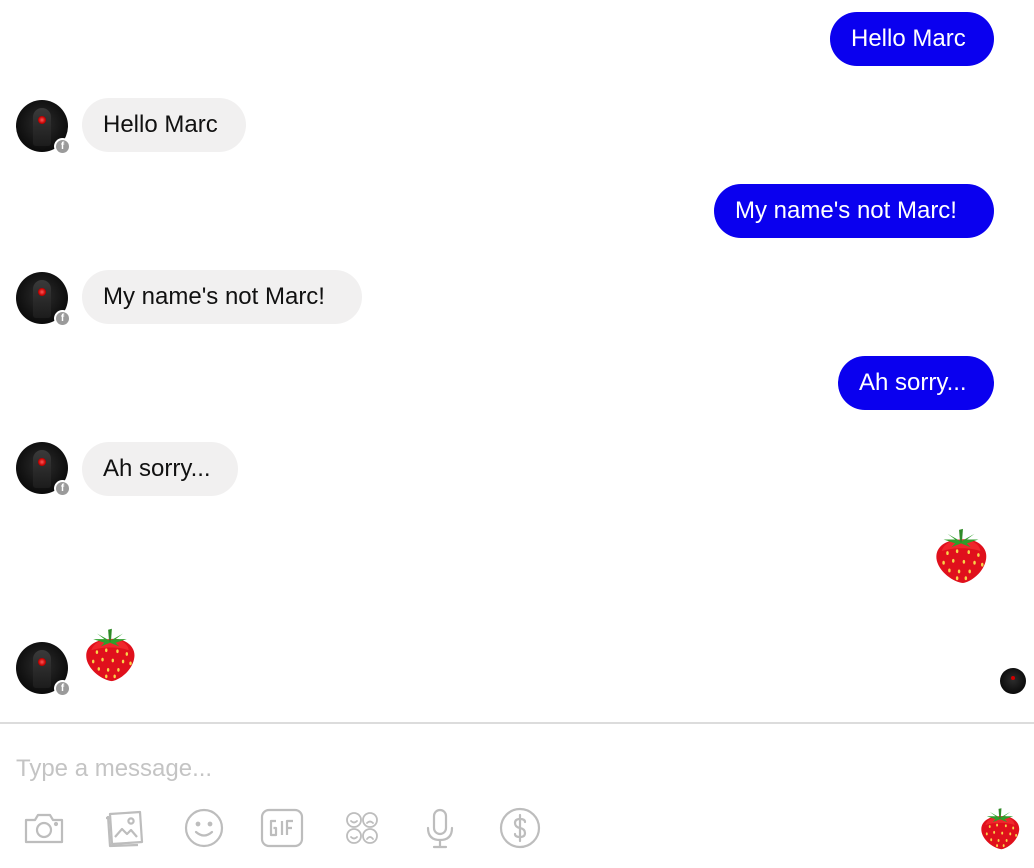 This screenshot has width=1034, height=868. What do you see at coordinates (517, 723) in the screenshot?
I see `composer-divider` at bounding box center [517, 723].